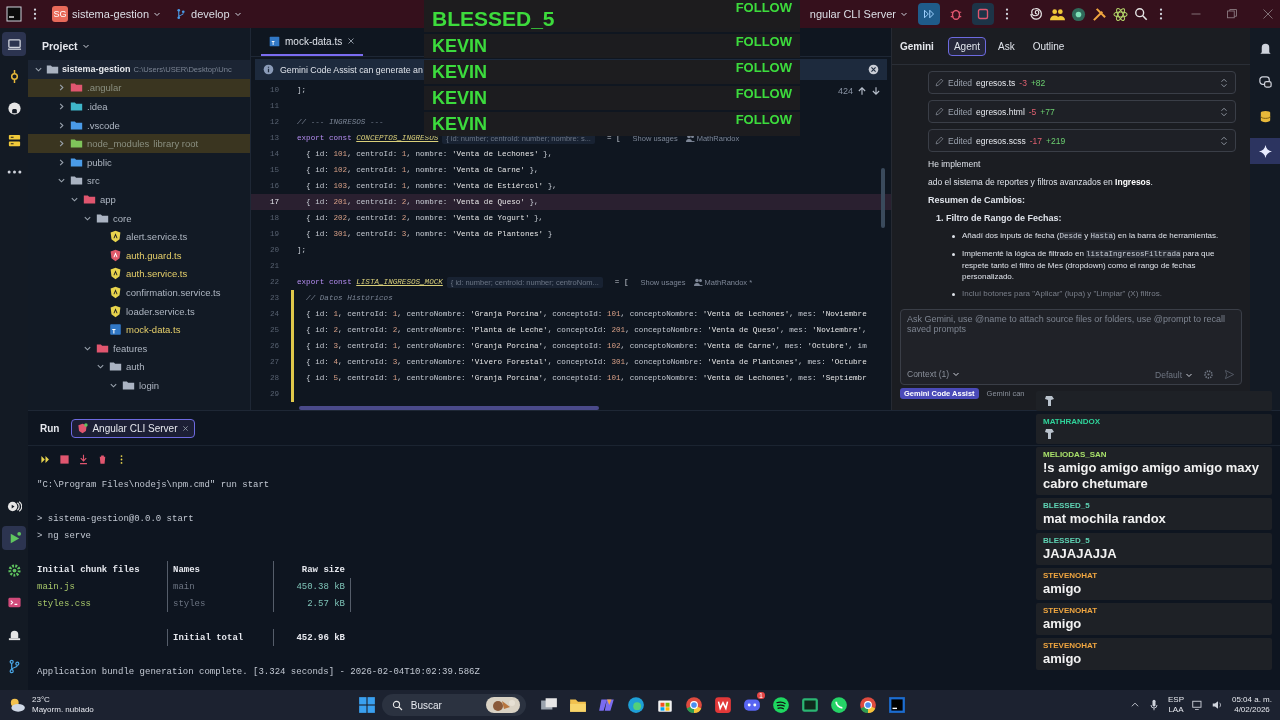  Describe the element at coordinates (220, 603) in the screenshot. I see `table-cell: styles` at that location.